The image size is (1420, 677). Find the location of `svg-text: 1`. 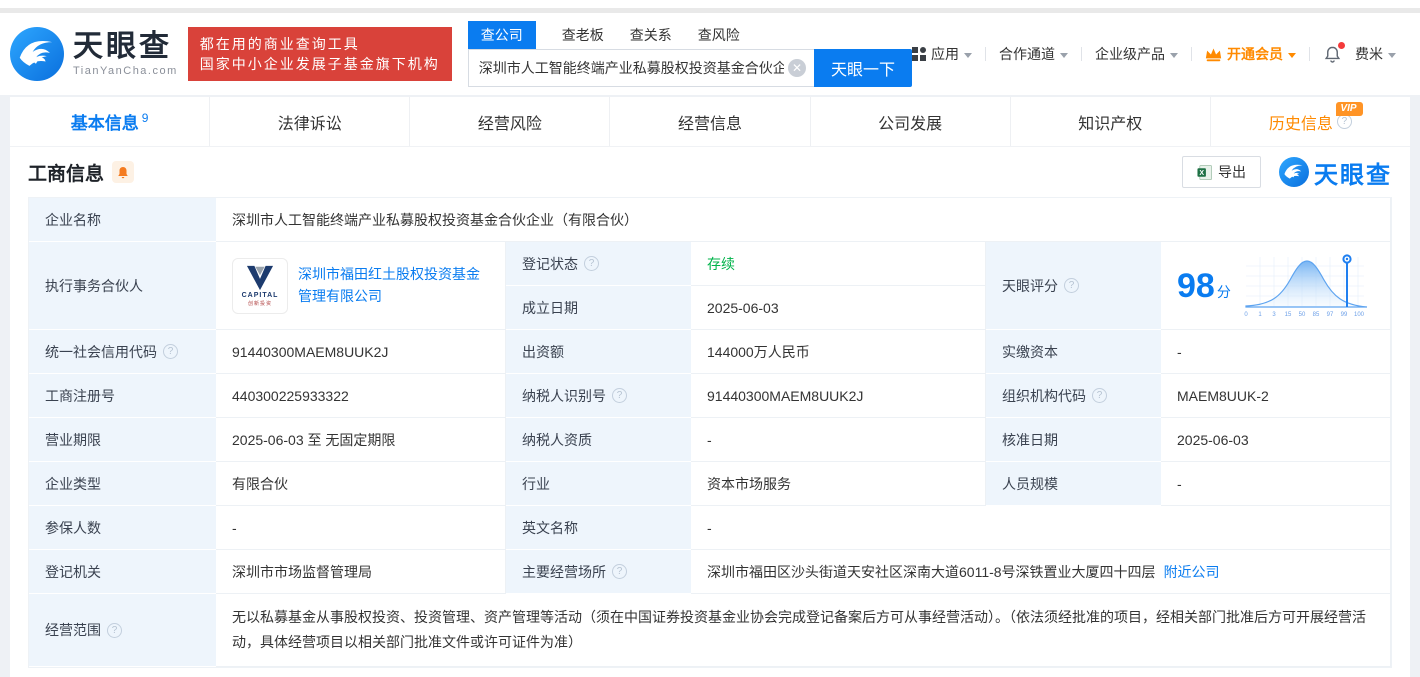

svg-text: 1 is located at coordinates (1260, 315).